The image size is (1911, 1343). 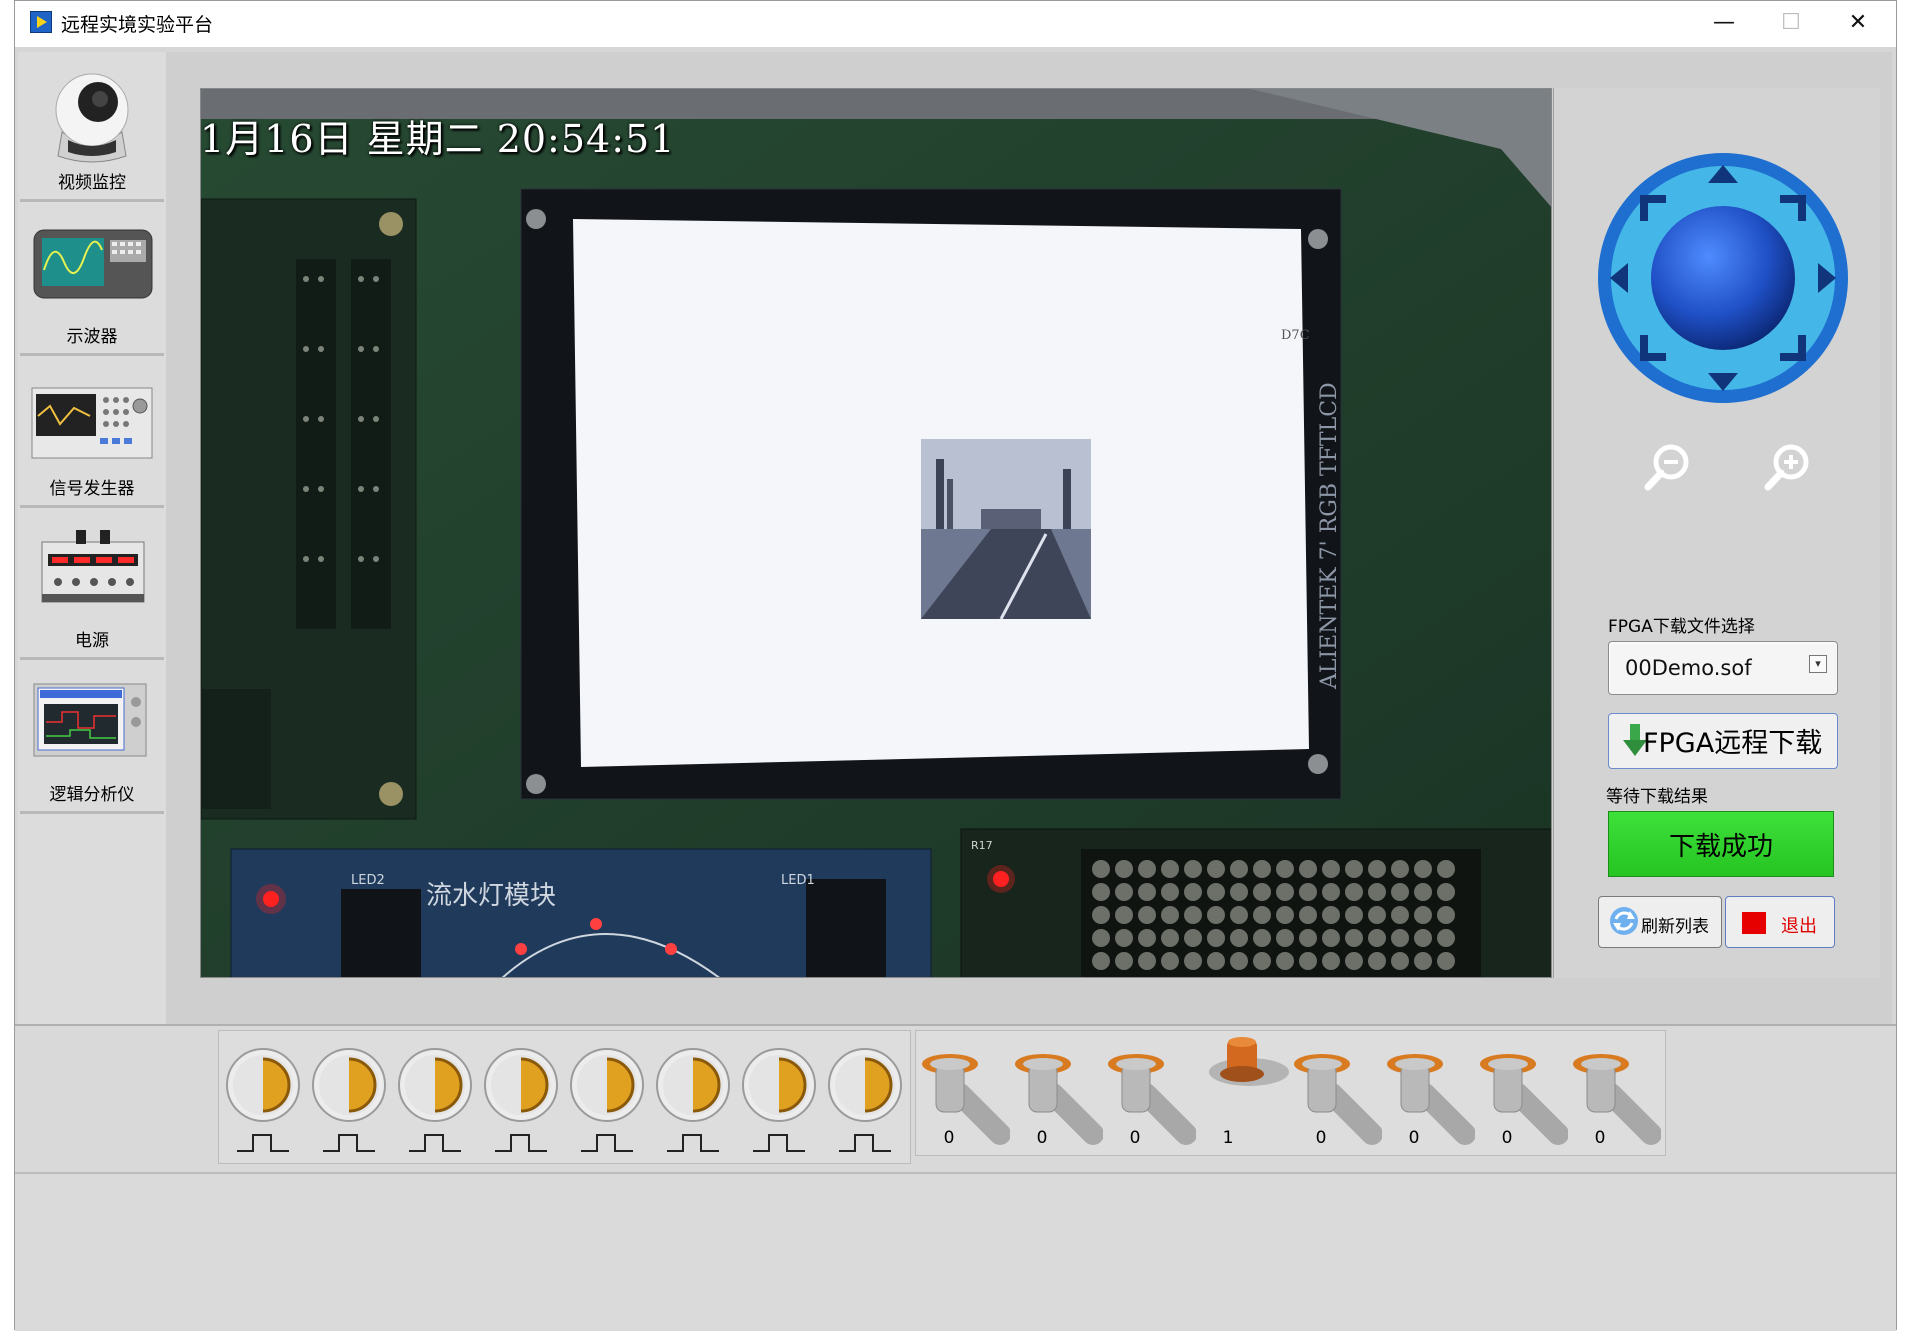 What do you see at coordinates (1228, 1138) in the screenshot?
I see `switch-value: 1` at bounding box center [1228, 1138].